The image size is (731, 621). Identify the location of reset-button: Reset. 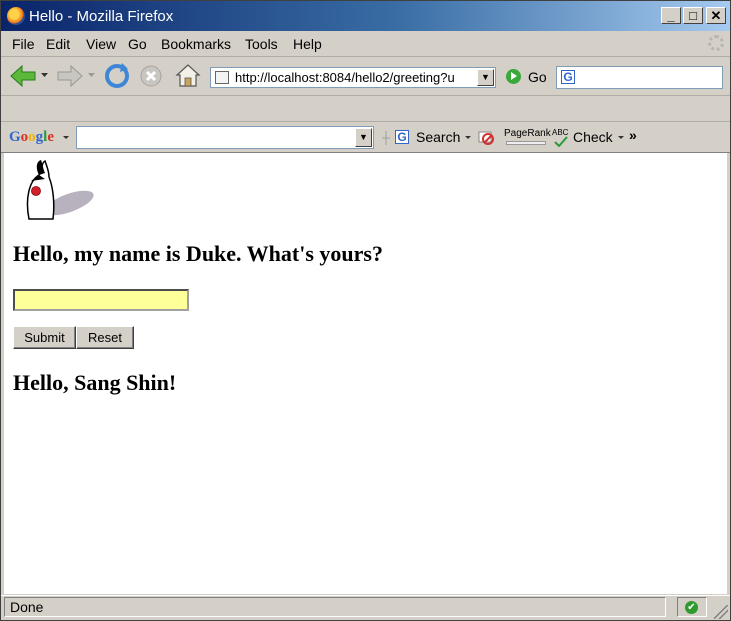
(105, 337).